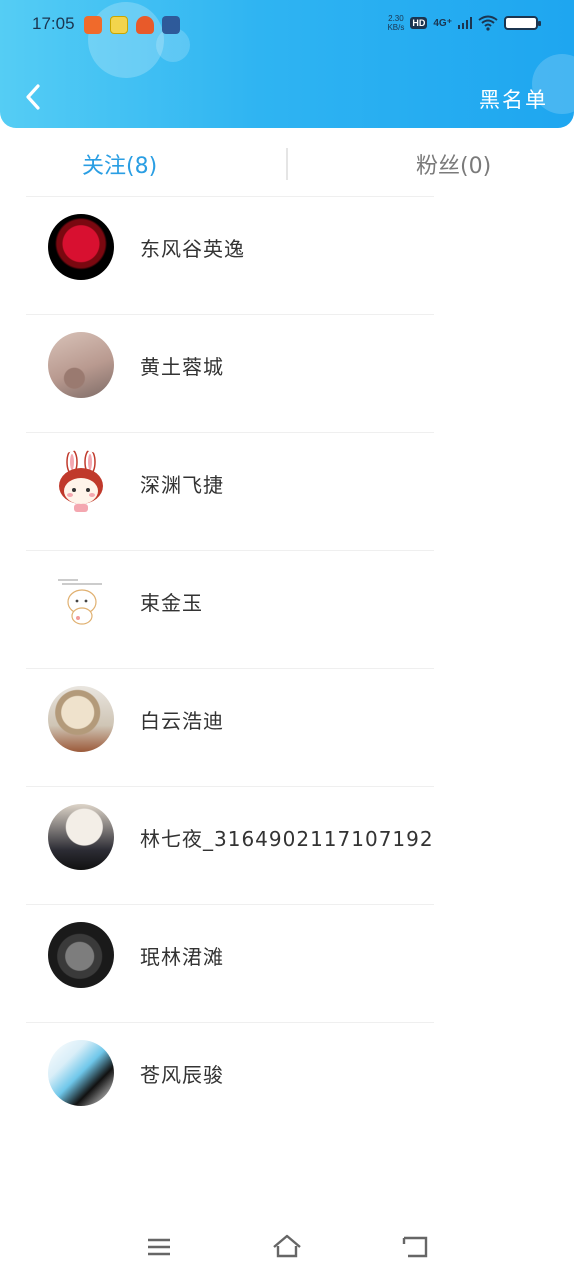 Image resolution: width=574 pixels, height=1280 pixels. What do you see at coordinates (132, 25) in the screenshot?
I see `notification-icons` at bounding box center [132, 25].